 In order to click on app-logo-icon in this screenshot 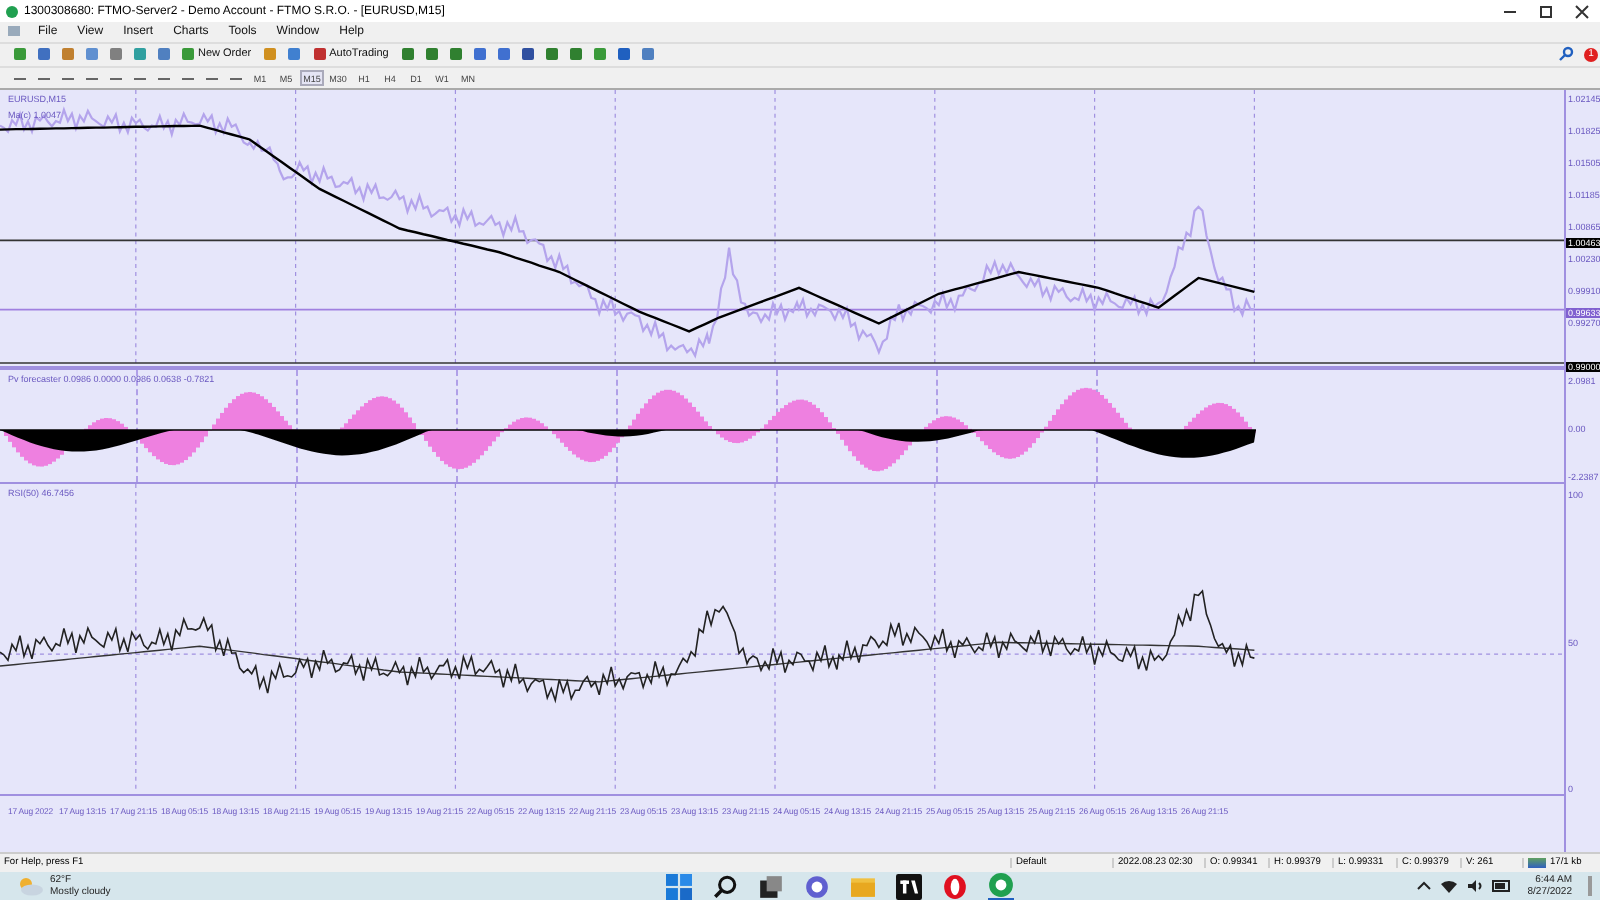, I will do `click(12, 11)`.